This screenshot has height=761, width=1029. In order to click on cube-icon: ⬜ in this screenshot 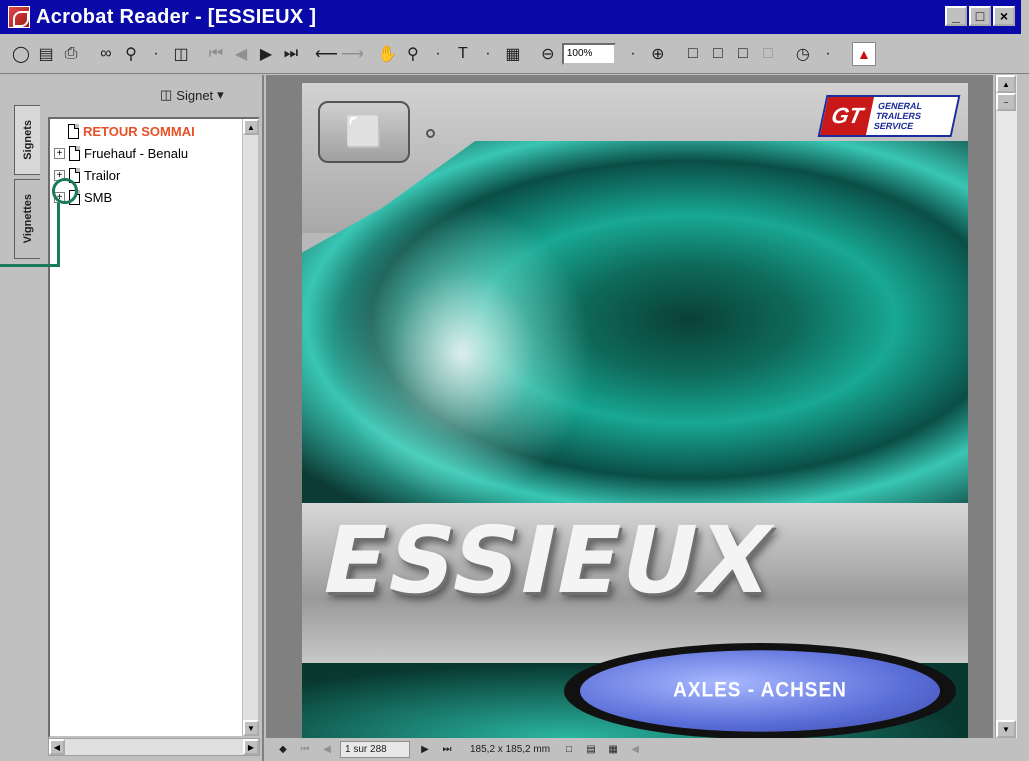, I will do `click(364, 132)`.